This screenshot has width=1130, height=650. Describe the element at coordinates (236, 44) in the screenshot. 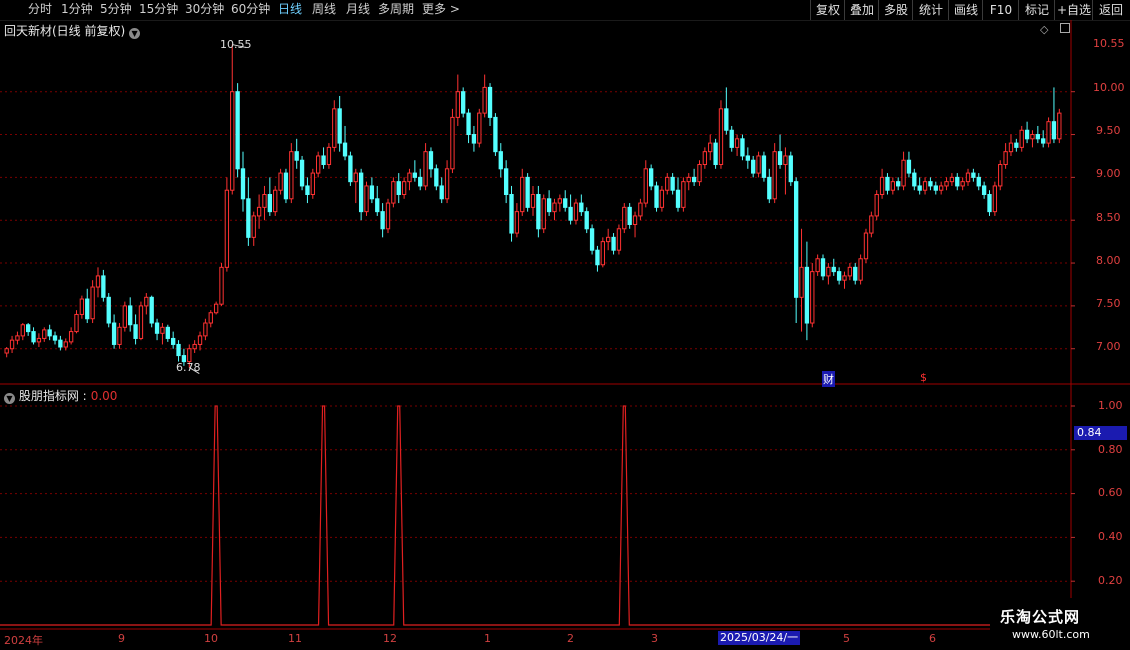

I see `high-price-label: 10.55` at that location.